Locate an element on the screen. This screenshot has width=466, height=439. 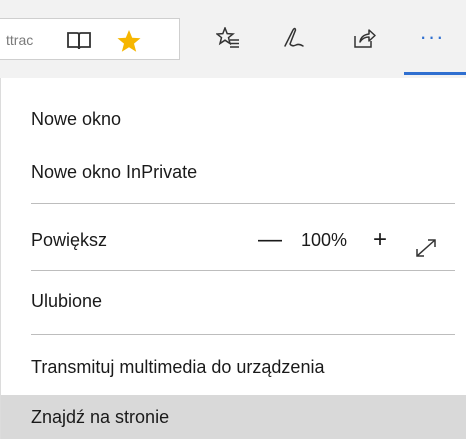
star-icon is located at coordinates (129, 41).